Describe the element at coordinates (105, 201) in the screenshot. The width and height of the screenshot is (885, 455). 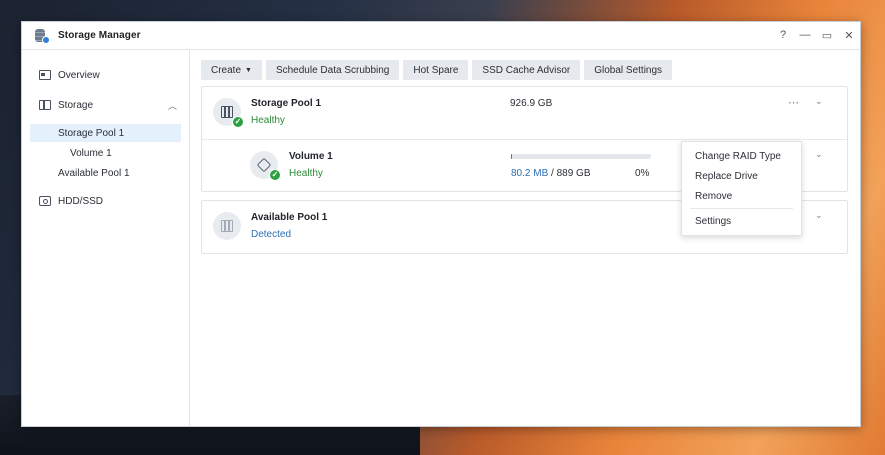
I see `sidebar-item-hdd: HDD/SSD` at that location.